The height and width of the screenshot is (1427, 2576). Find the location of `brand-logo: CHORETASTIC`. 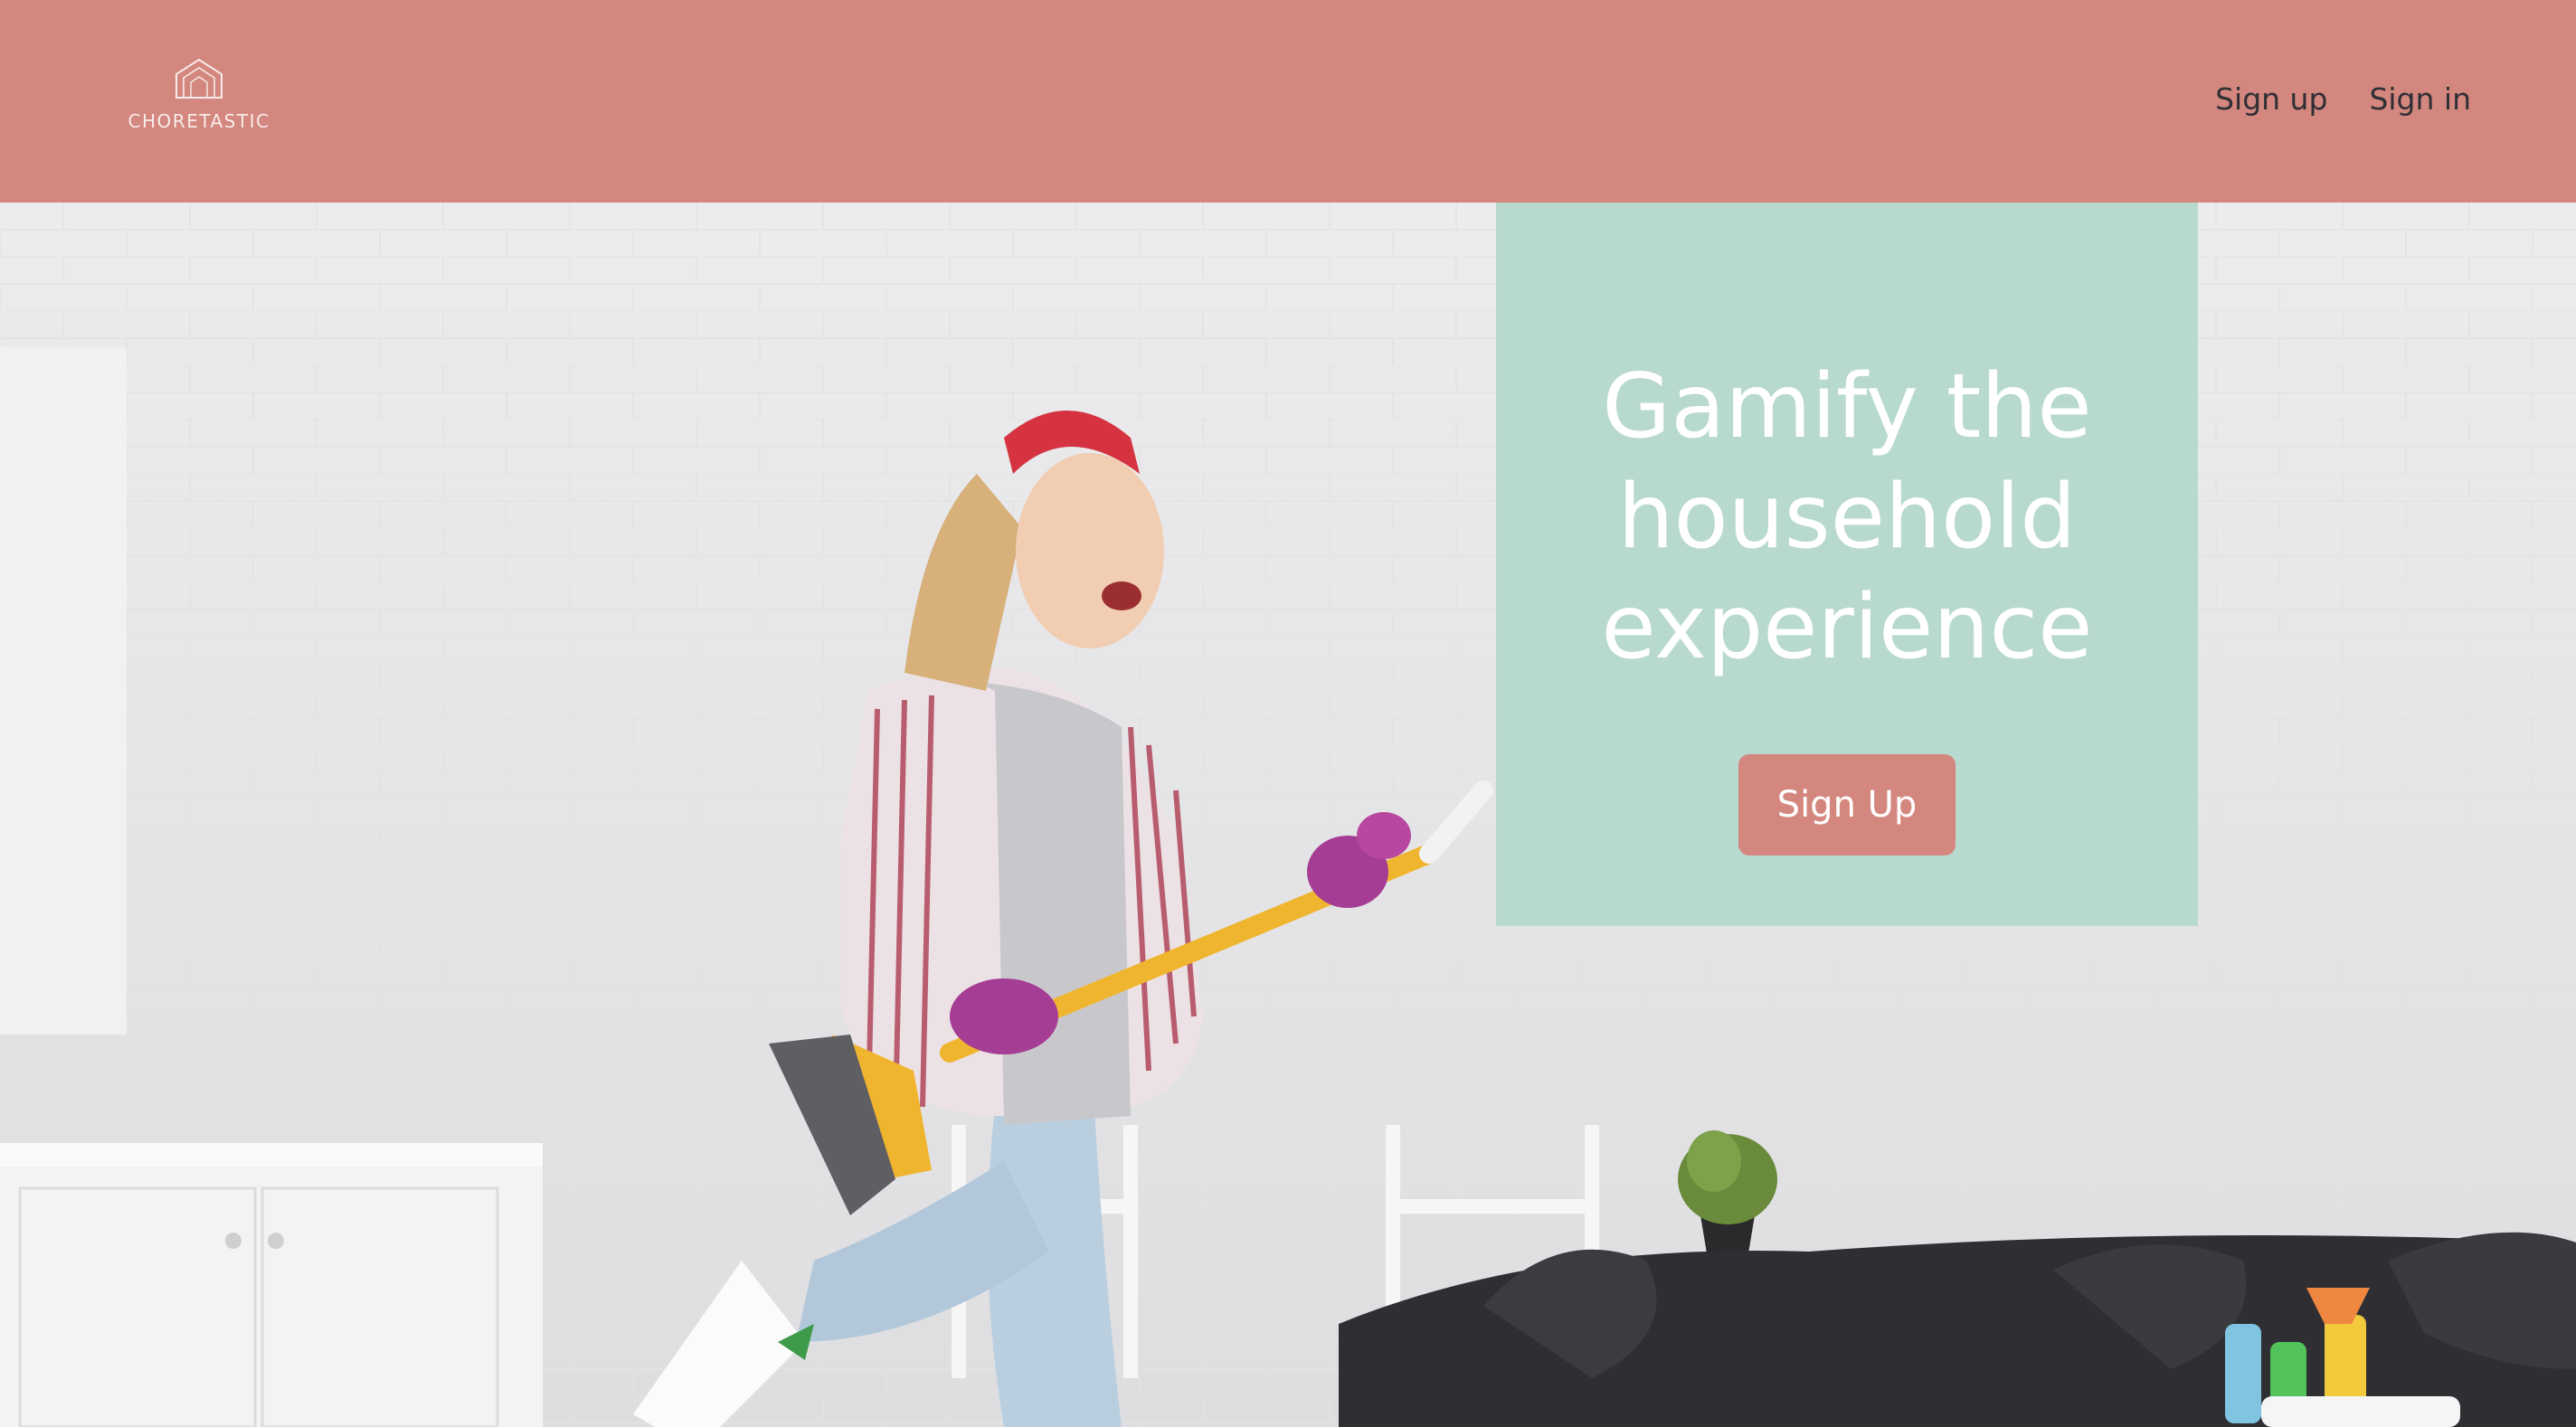

brand-logo: CHORETASTIC is located at coordinates (199, 97).